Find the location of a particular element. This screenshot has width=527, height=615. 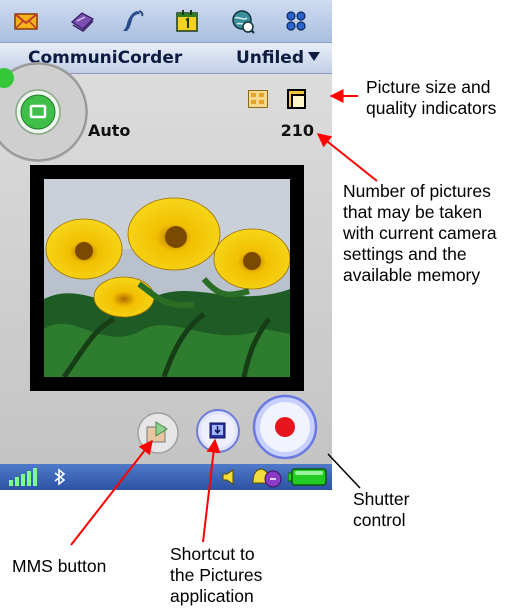

annotation-line: control is located at coordinates (379, 520).